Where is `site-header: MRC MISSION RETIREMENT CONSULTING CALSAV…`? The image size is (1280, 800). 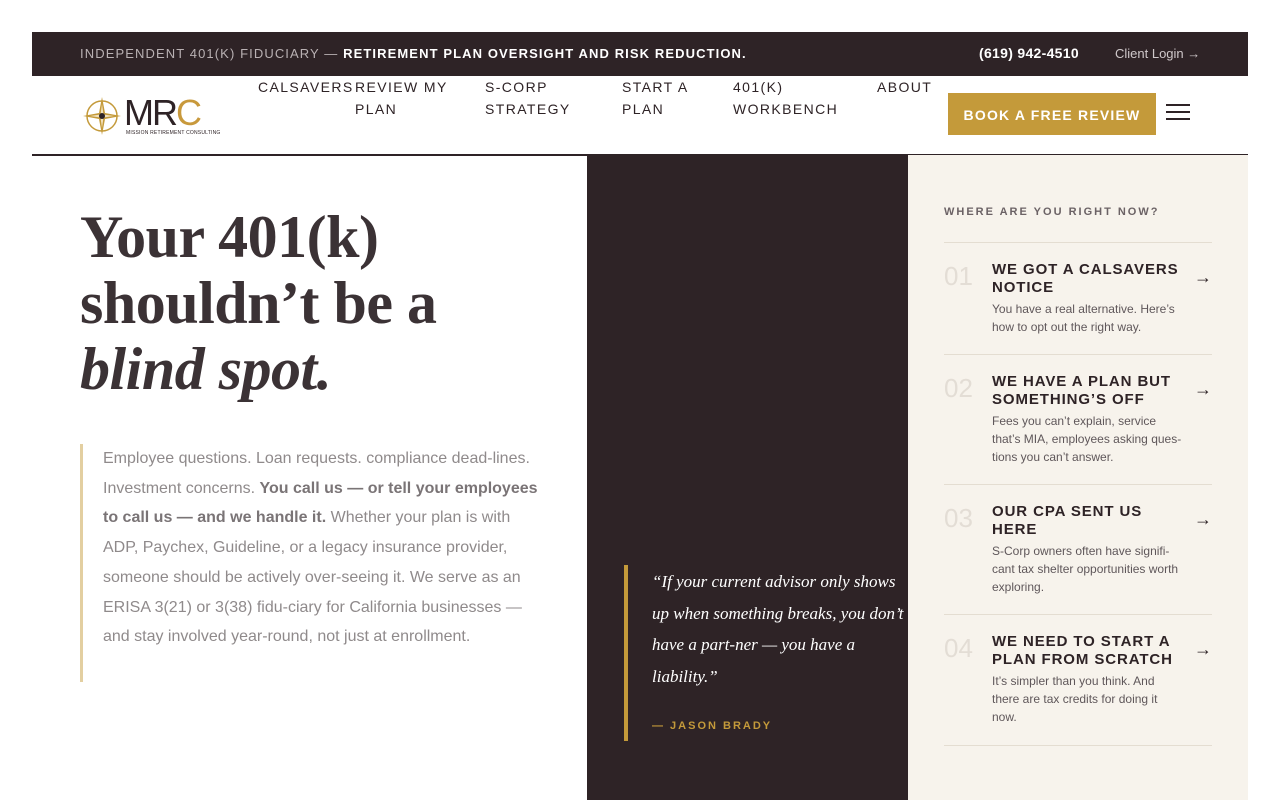
site-header: MRC MISSION RETIREMENT CONSULTING CALSAV… is located at coordinates (640, 116).